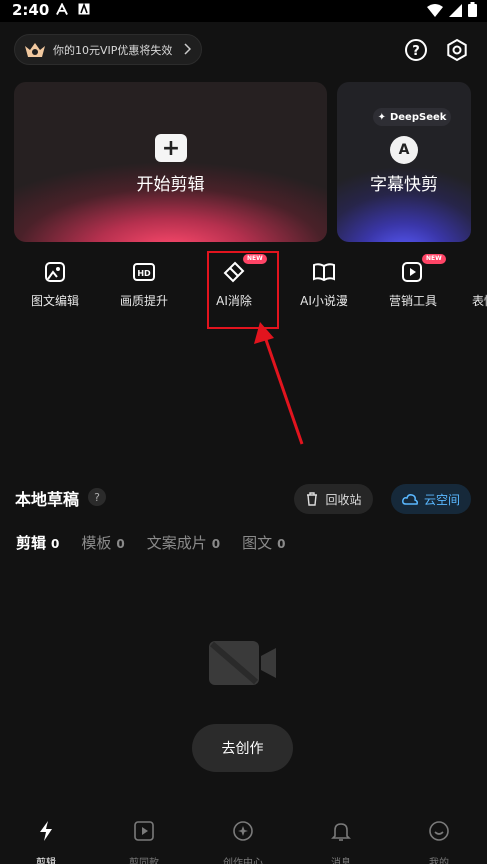  Describe the element at coordinates (84, 9) in the screenshot. I see `a-square-icon` at that location.